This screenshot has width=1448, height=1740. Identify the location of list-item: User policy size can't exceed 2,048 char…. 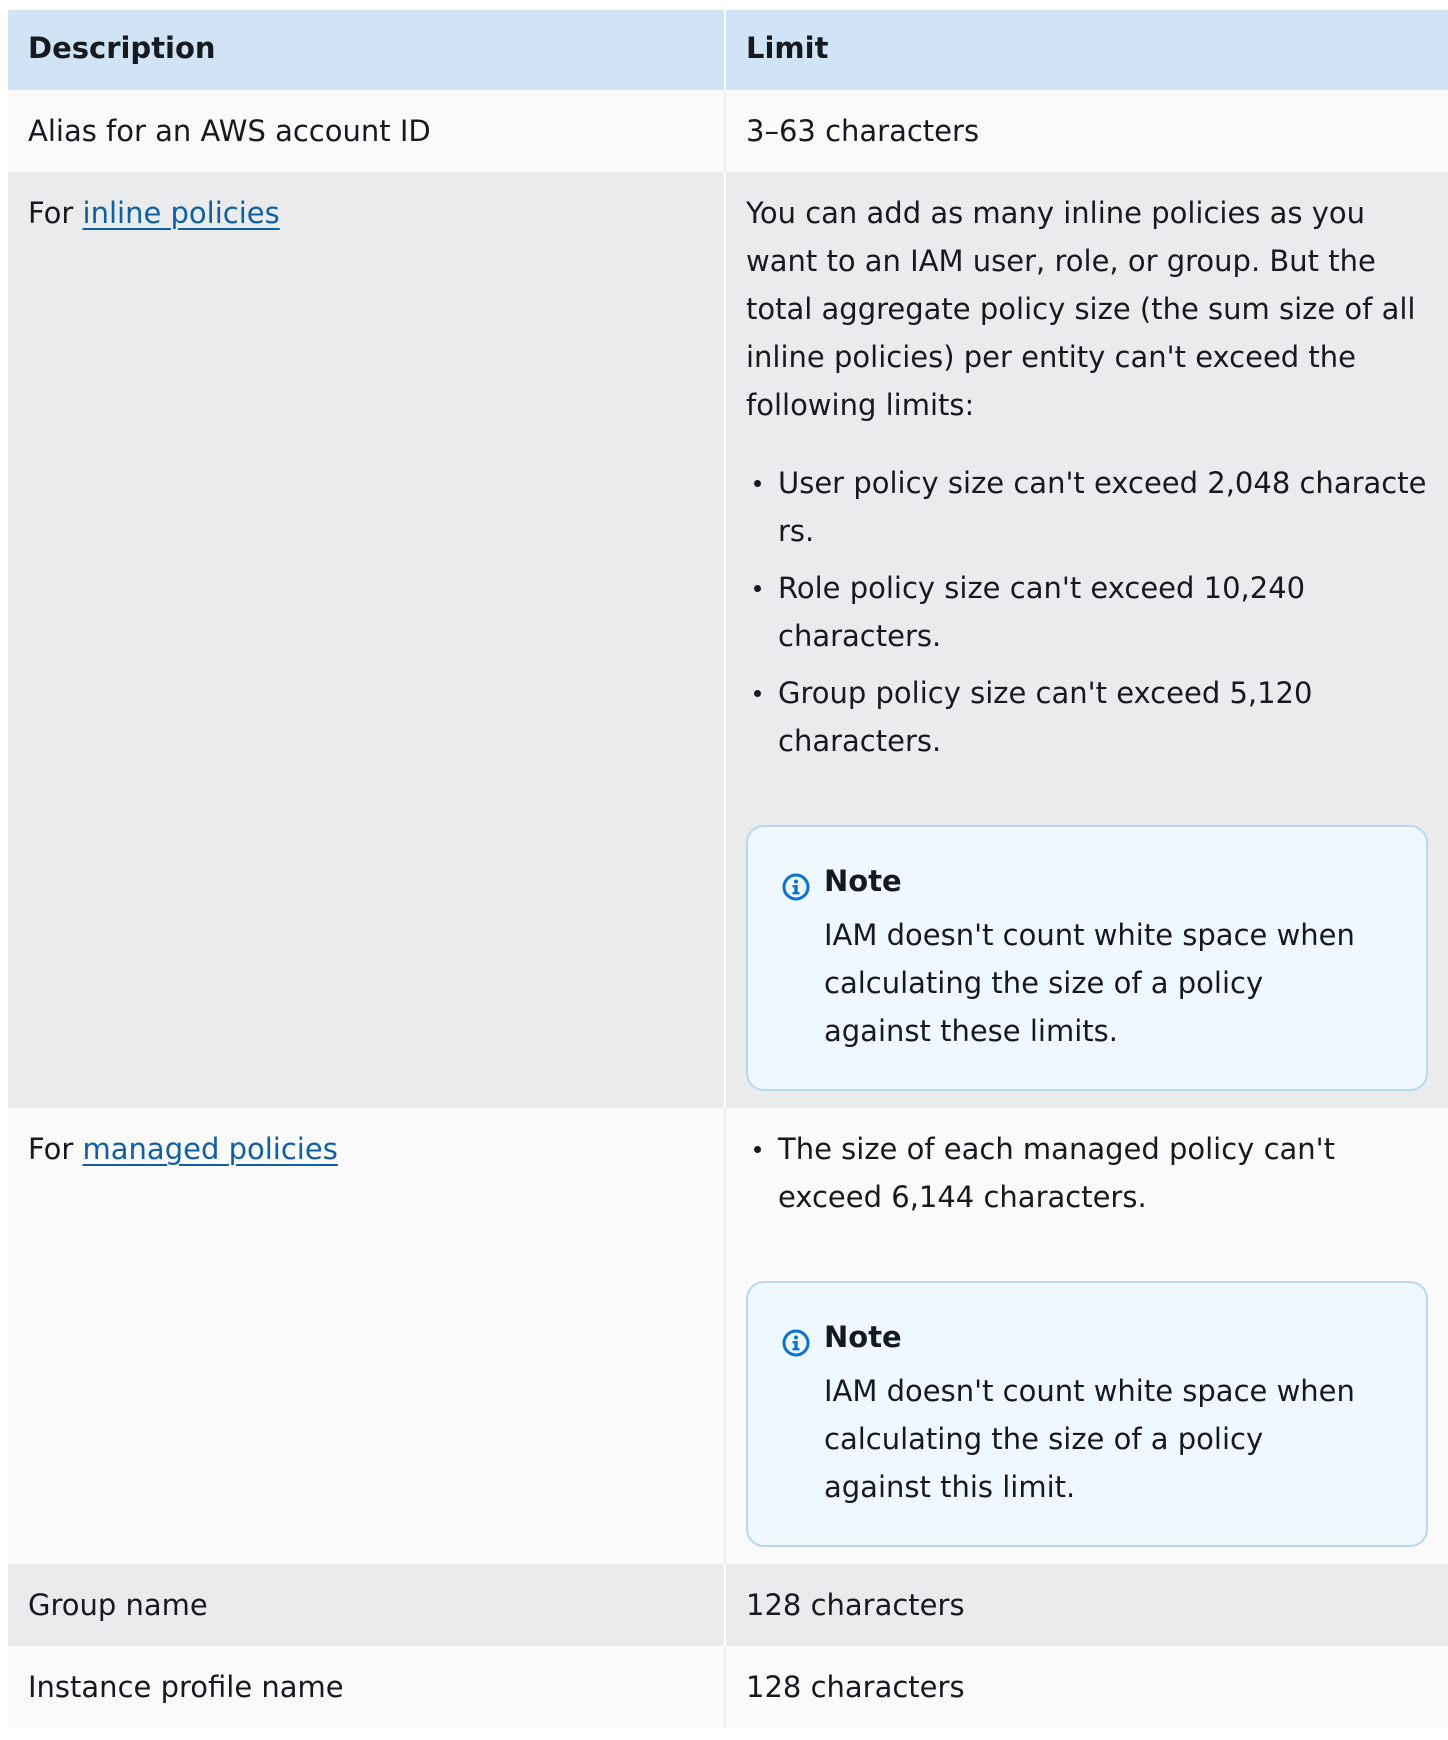
(1091, 507).